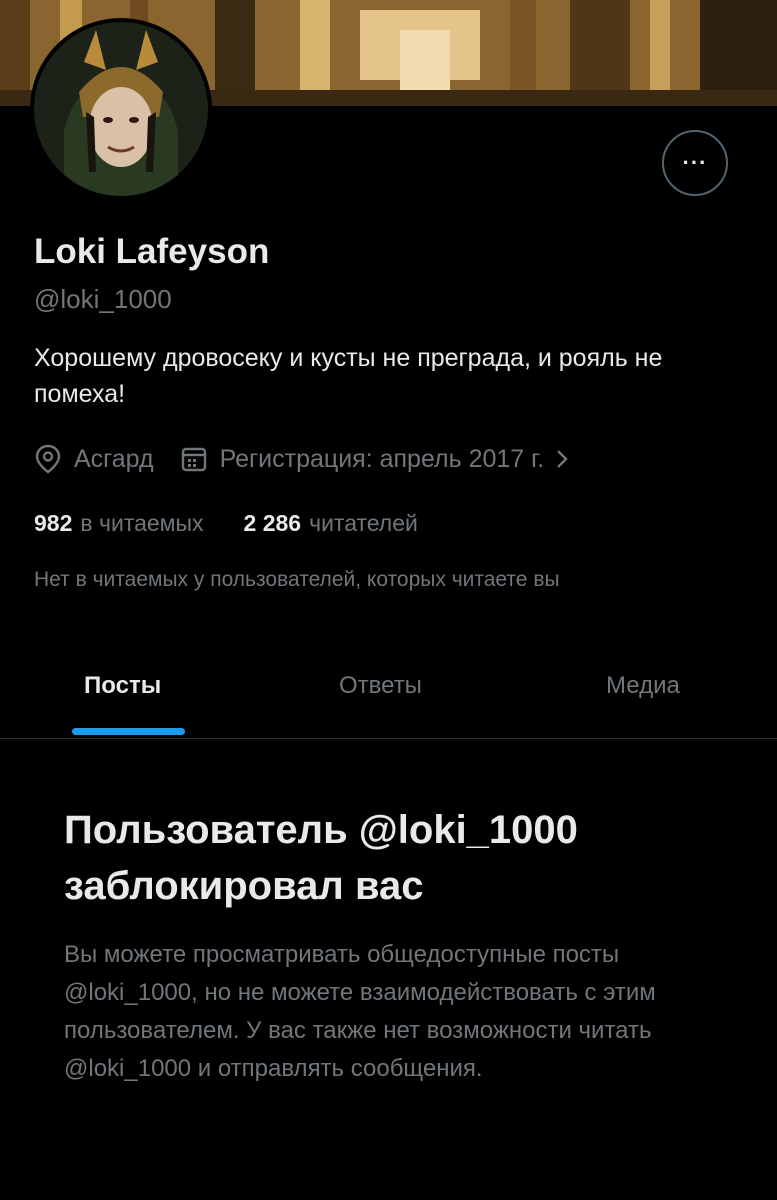  What do you see at coordinates (321, 858) in the screenshot?
I see `blocked-title: Пользователь @loki_1000 заблокировал вас` at bounding box center [321, 858].